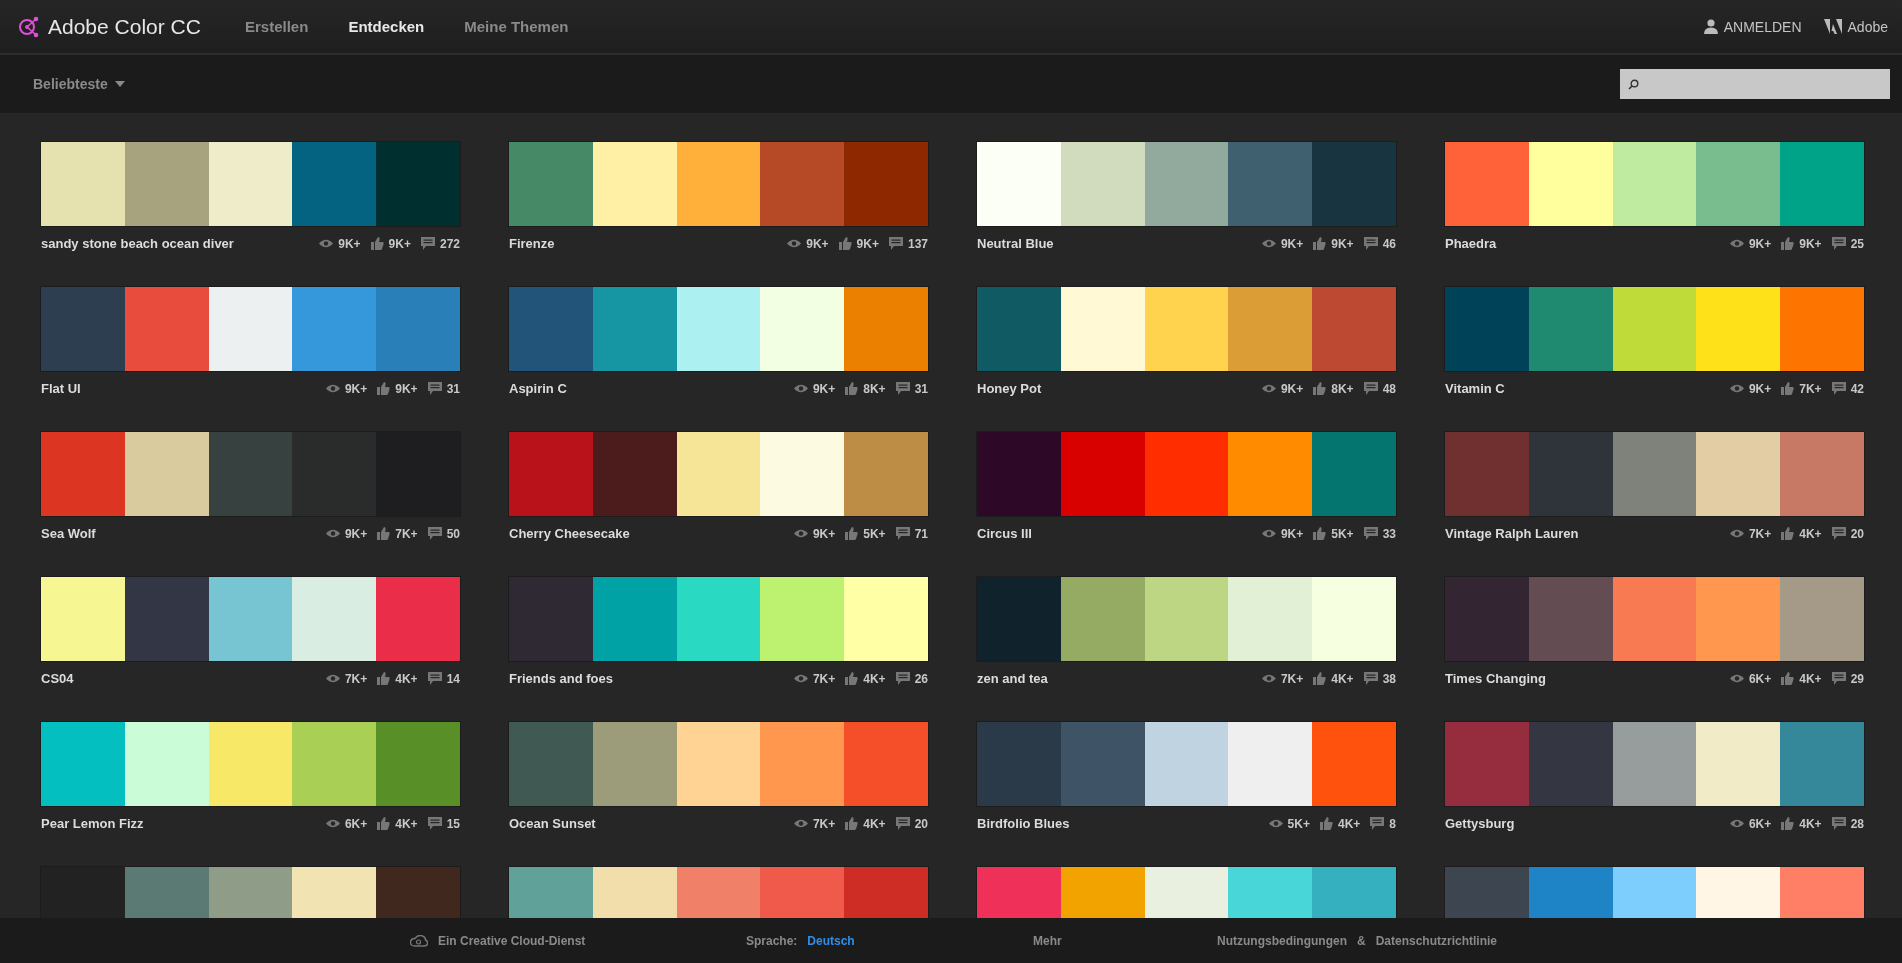 This screenshot has height=963, width=1902. I want to click on theme-name: zen and tea, so click(1012, 678).